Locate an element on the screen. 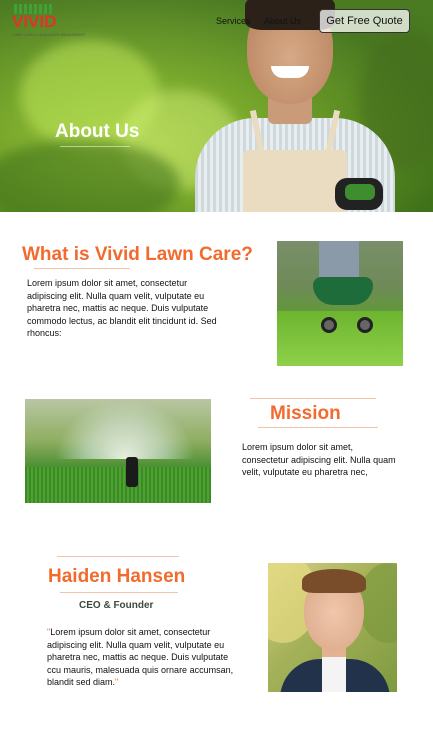  founder-role: CEO & Founder is located at coordinates (116, 605).